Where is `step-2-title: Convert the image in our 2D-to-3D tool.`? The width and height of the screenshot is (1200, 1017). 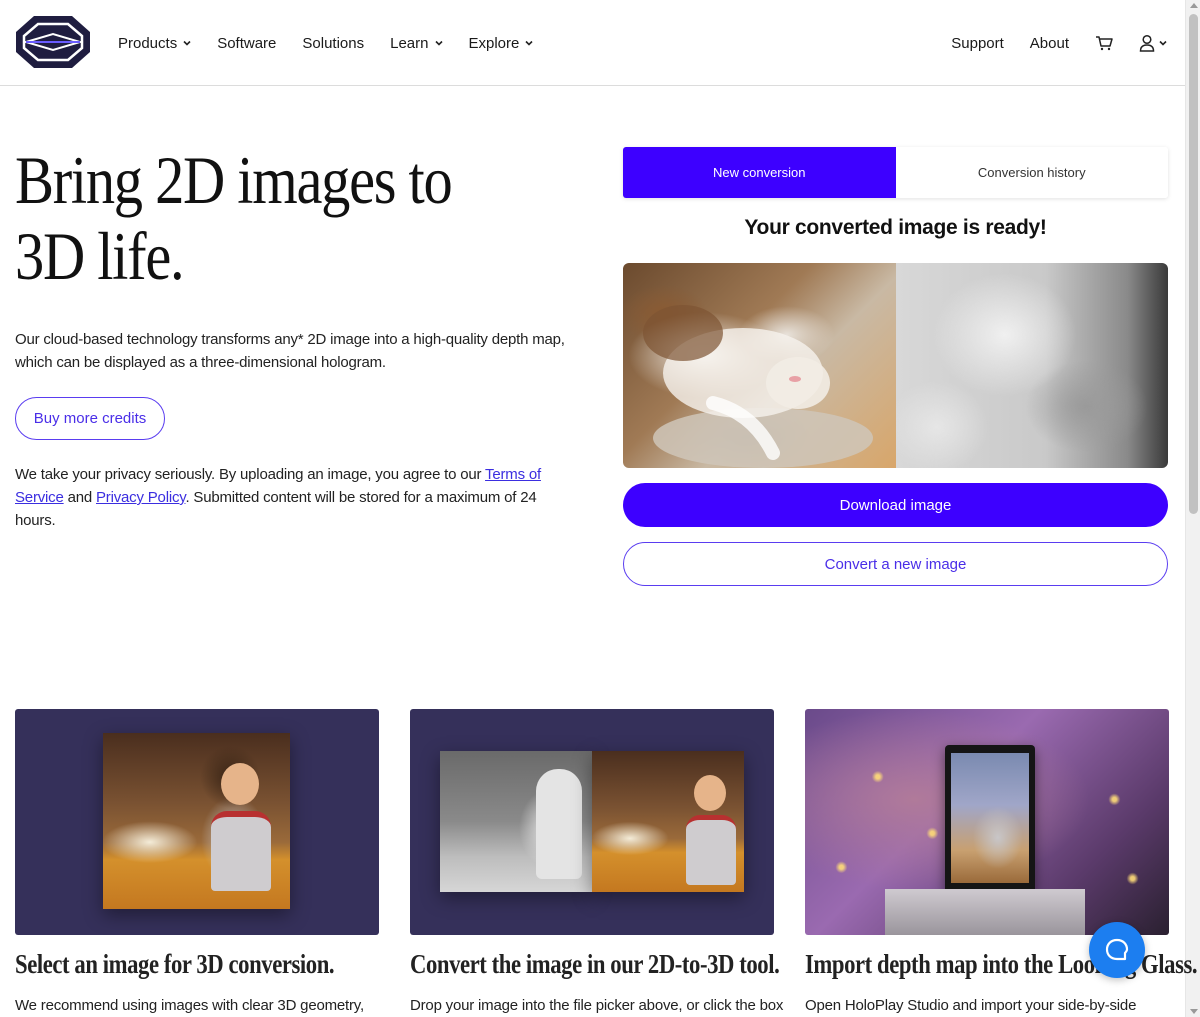
step-2-title: Convert the image in our 2D-to-3D tool. is located at coordinates (595, 964).